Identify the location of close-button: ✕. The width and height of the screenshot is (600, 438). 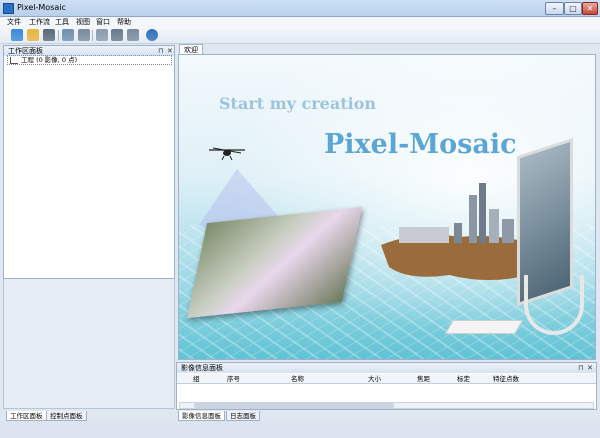
(590, 8).